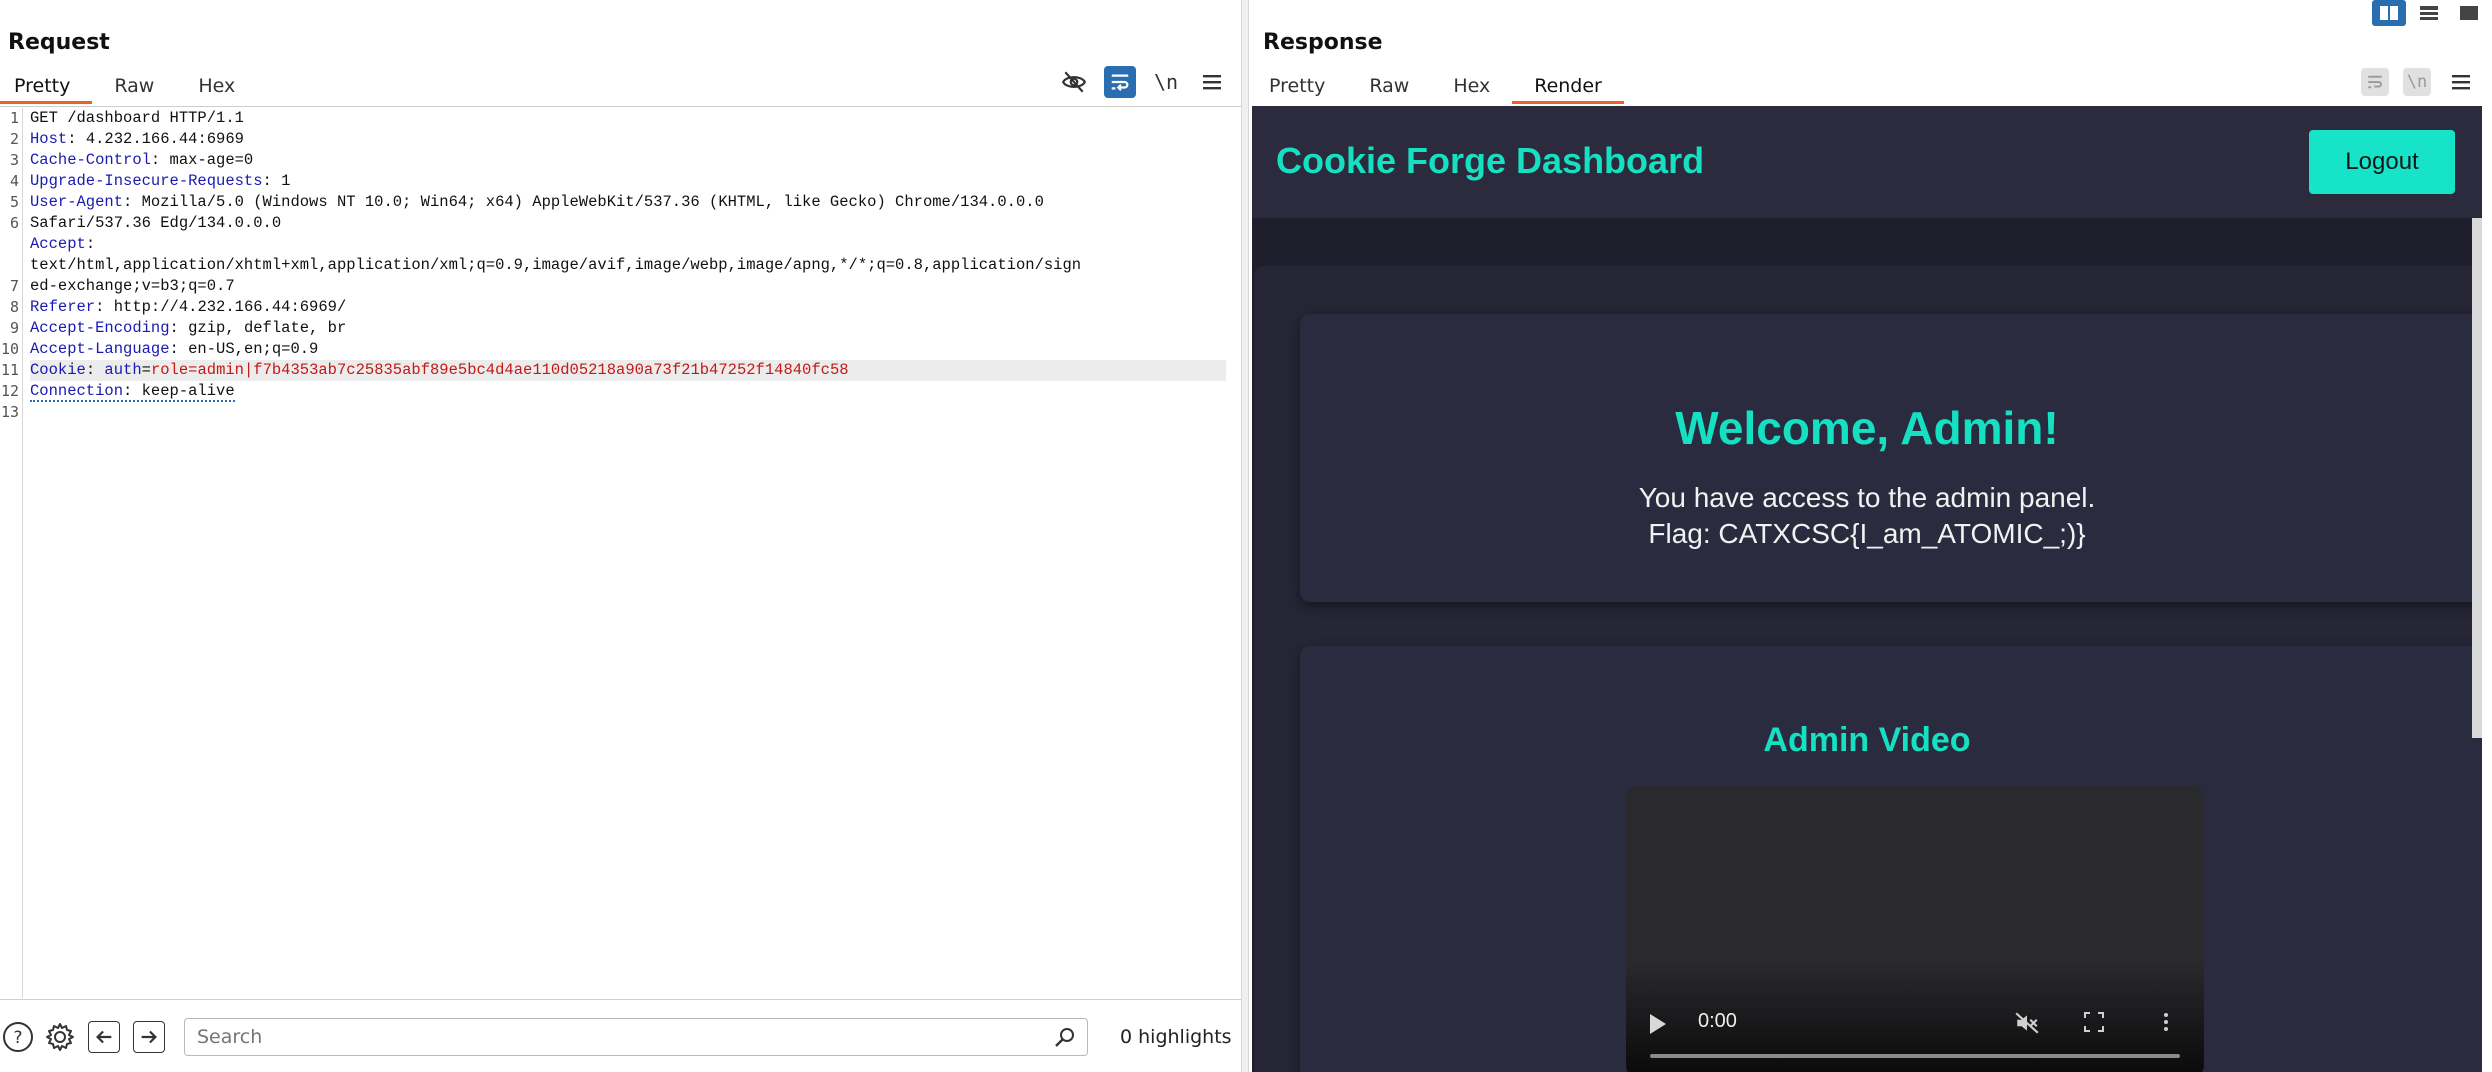 The width and height of the screenshot is (2492, 1072). What do you see at coordinates (1323, 42) in the screenshot?
I see `response-title: Response` at bounding box center [1323, 42].